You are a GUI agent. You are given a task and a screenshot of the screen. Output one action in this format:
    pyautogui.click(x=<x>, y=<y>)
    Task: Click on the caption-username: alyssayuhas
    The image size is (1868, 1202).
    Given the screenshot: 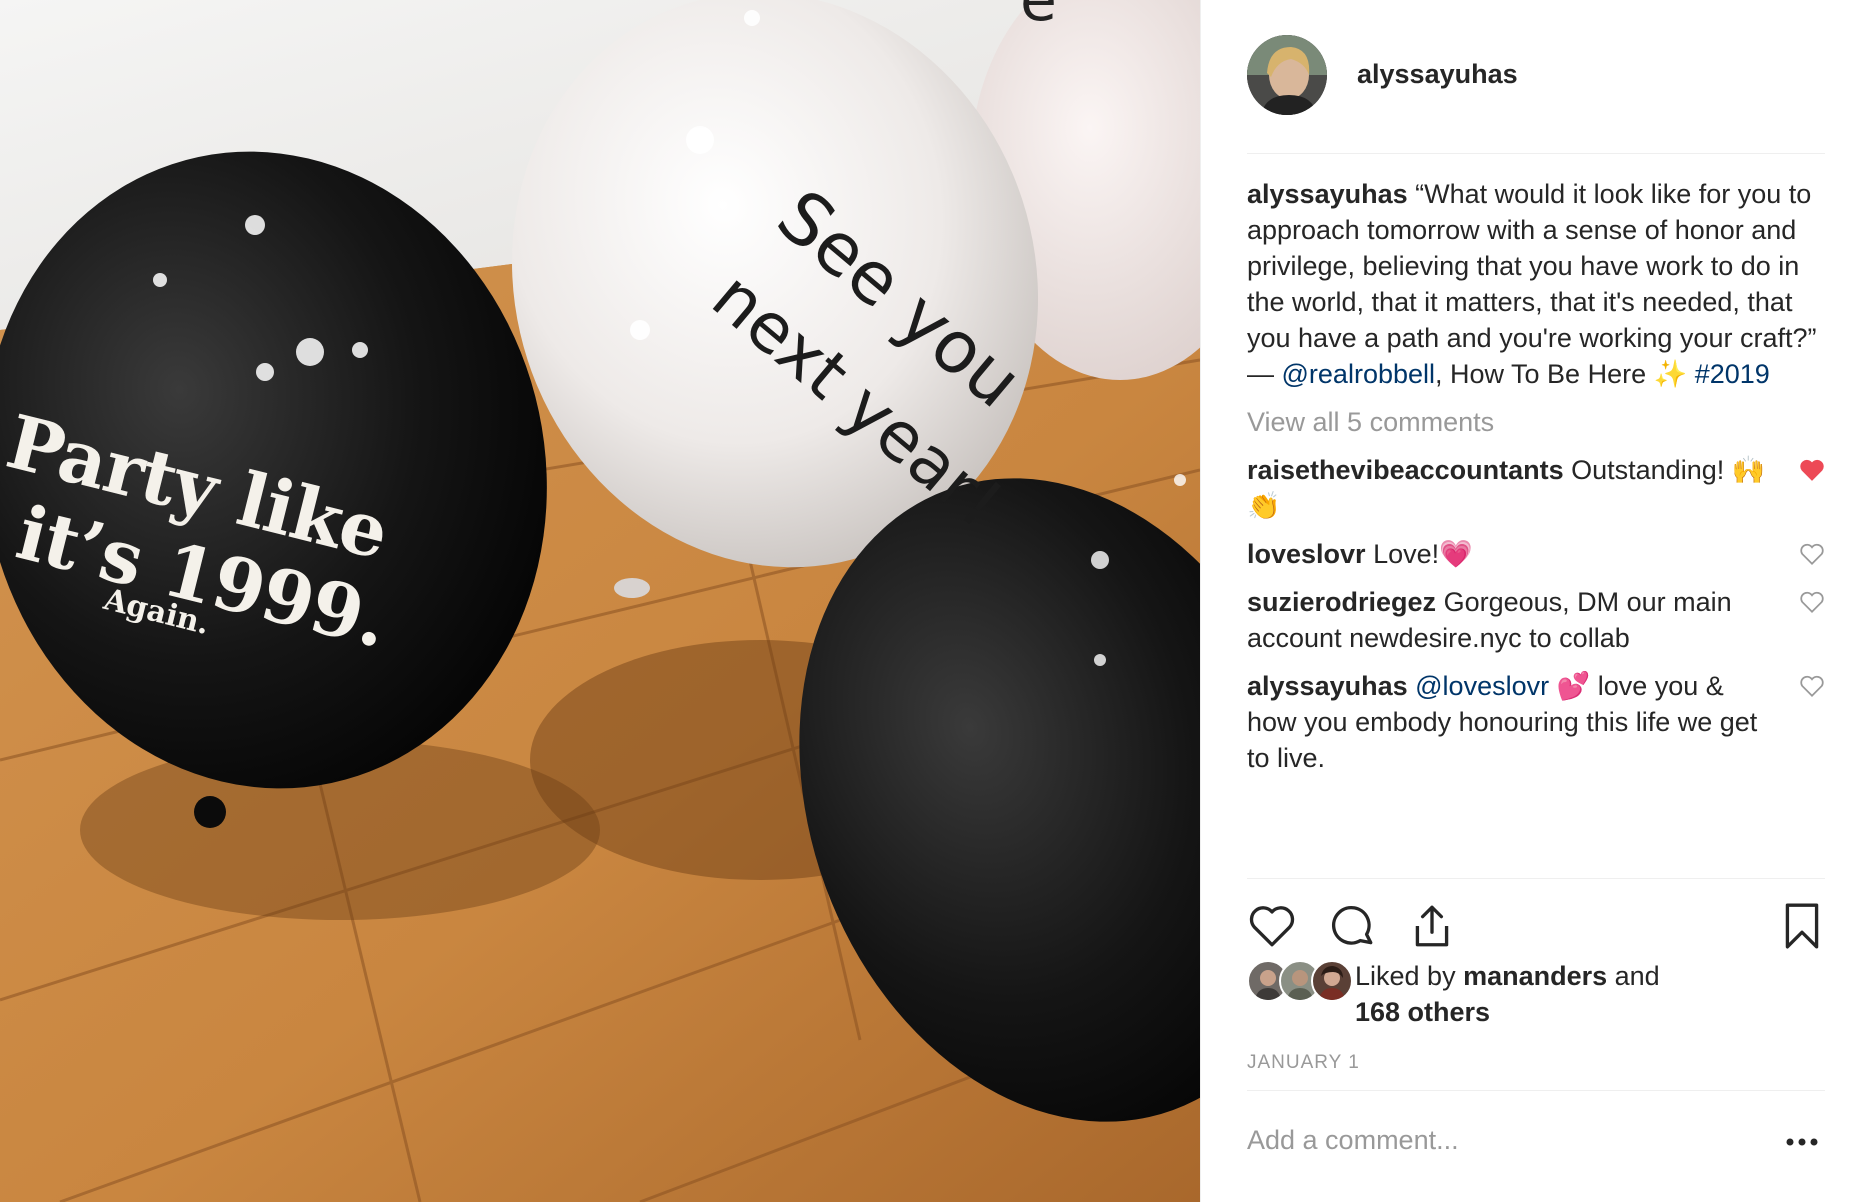 What is the action you would take?
    pyautogui.click(x=1327, y=194)
    